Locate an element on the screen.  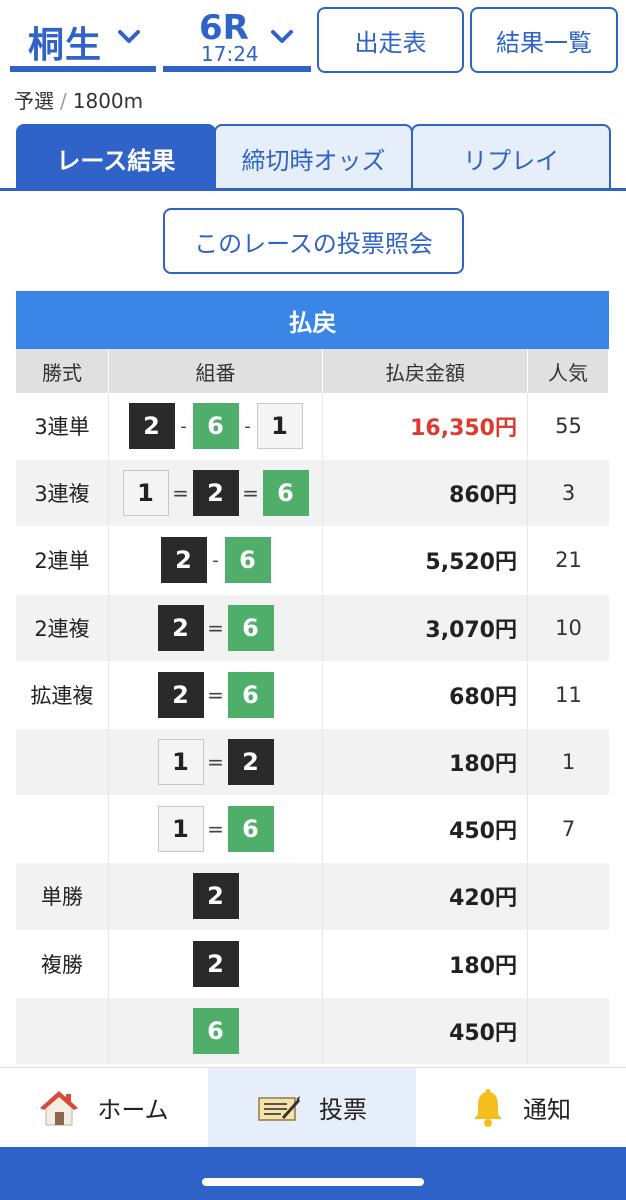
popularity-cell: 10 is located at coordinates (568, 627).